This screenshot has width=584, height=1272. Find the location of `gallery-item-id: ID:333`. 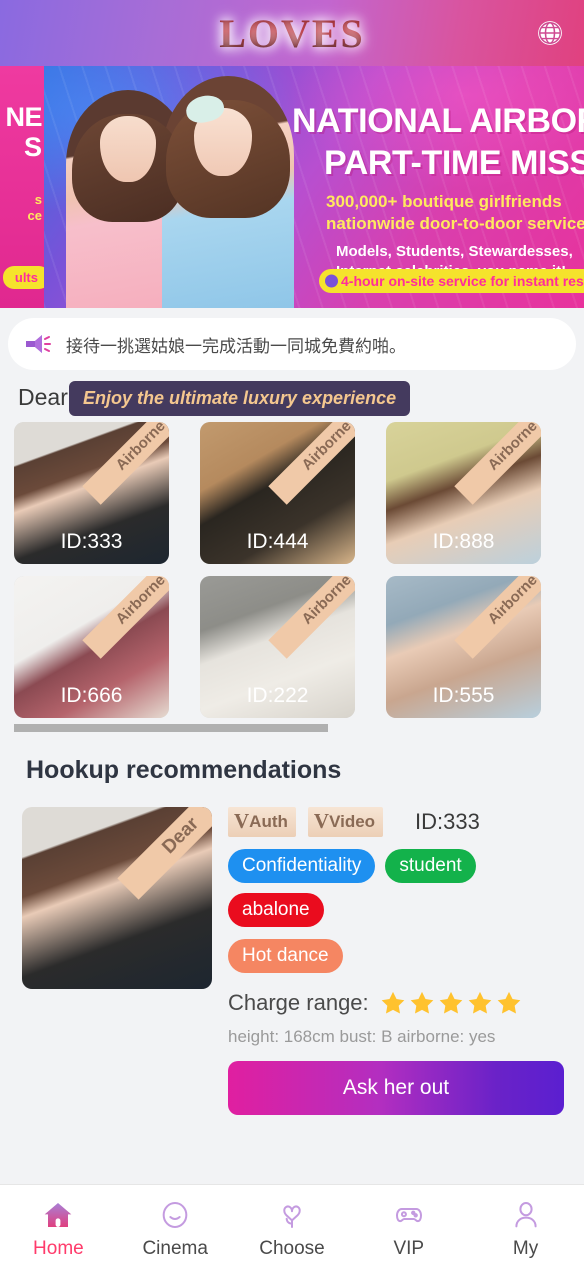

gallery-item-id: ID:333 is located at coordinates (91, 541).